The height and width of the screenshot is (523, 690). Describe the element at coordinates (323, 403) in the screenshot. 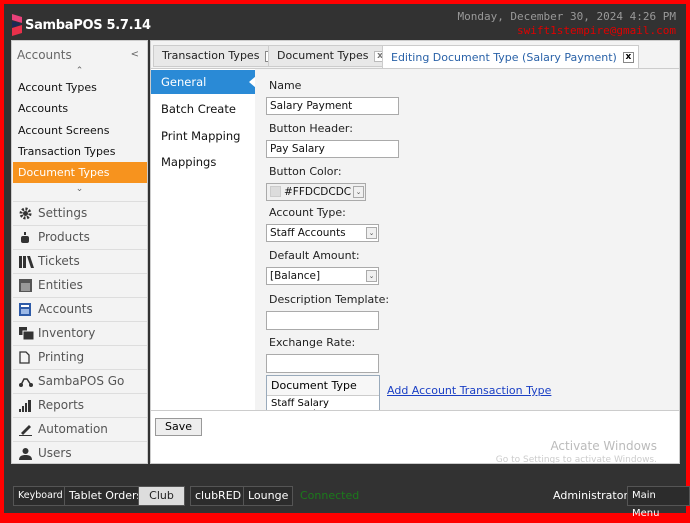

I see `list-item: Staff Salary Transaction` at that location.